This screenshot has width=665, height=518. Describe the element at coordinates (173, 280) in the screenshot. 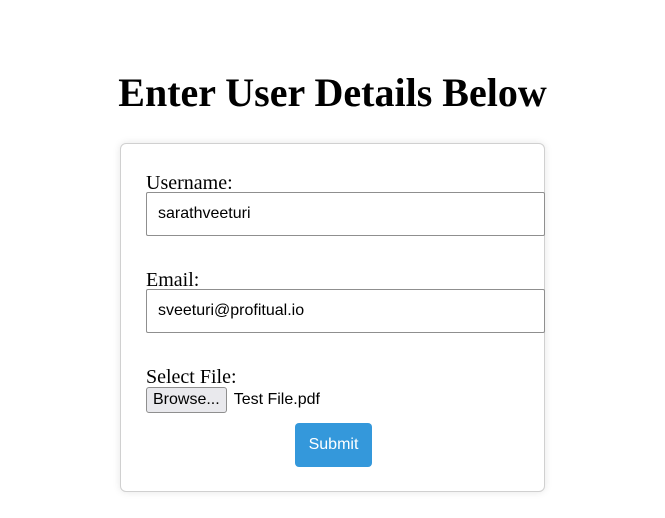

I see `email-label: Email:` at that location.